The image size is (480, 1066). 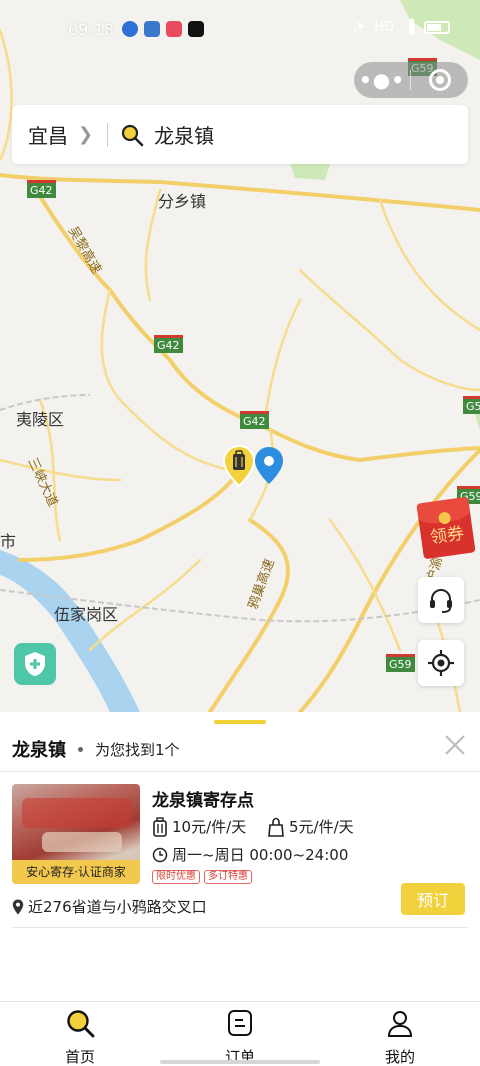 I want to click on store-thumbnail: 安心寄存·认证商家, so click(x=76, y=834).